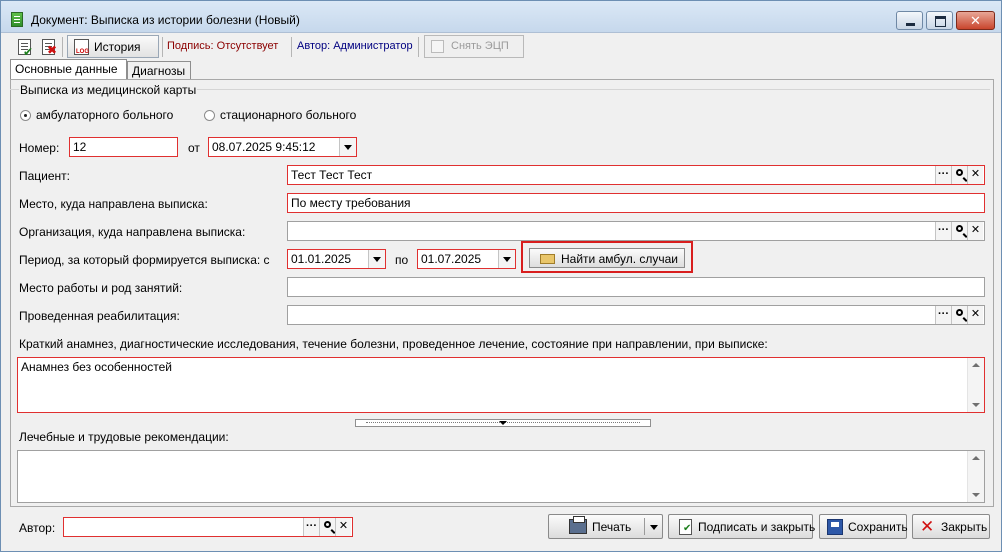 The height and width of the screenshot is (552, 1002). Describe the element at coordinates (636, 287) in the screenshot. I see `work-field` at that location.